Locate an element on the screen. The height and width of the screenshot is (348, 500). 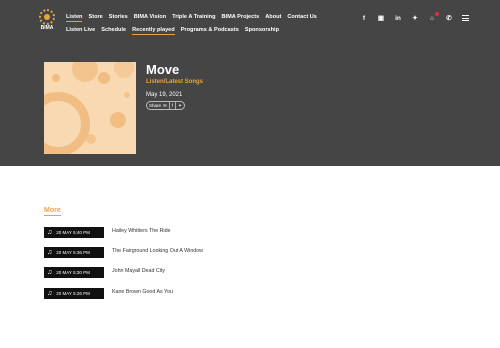
bima-logo: BIMA is located at coordinates (47, 21).